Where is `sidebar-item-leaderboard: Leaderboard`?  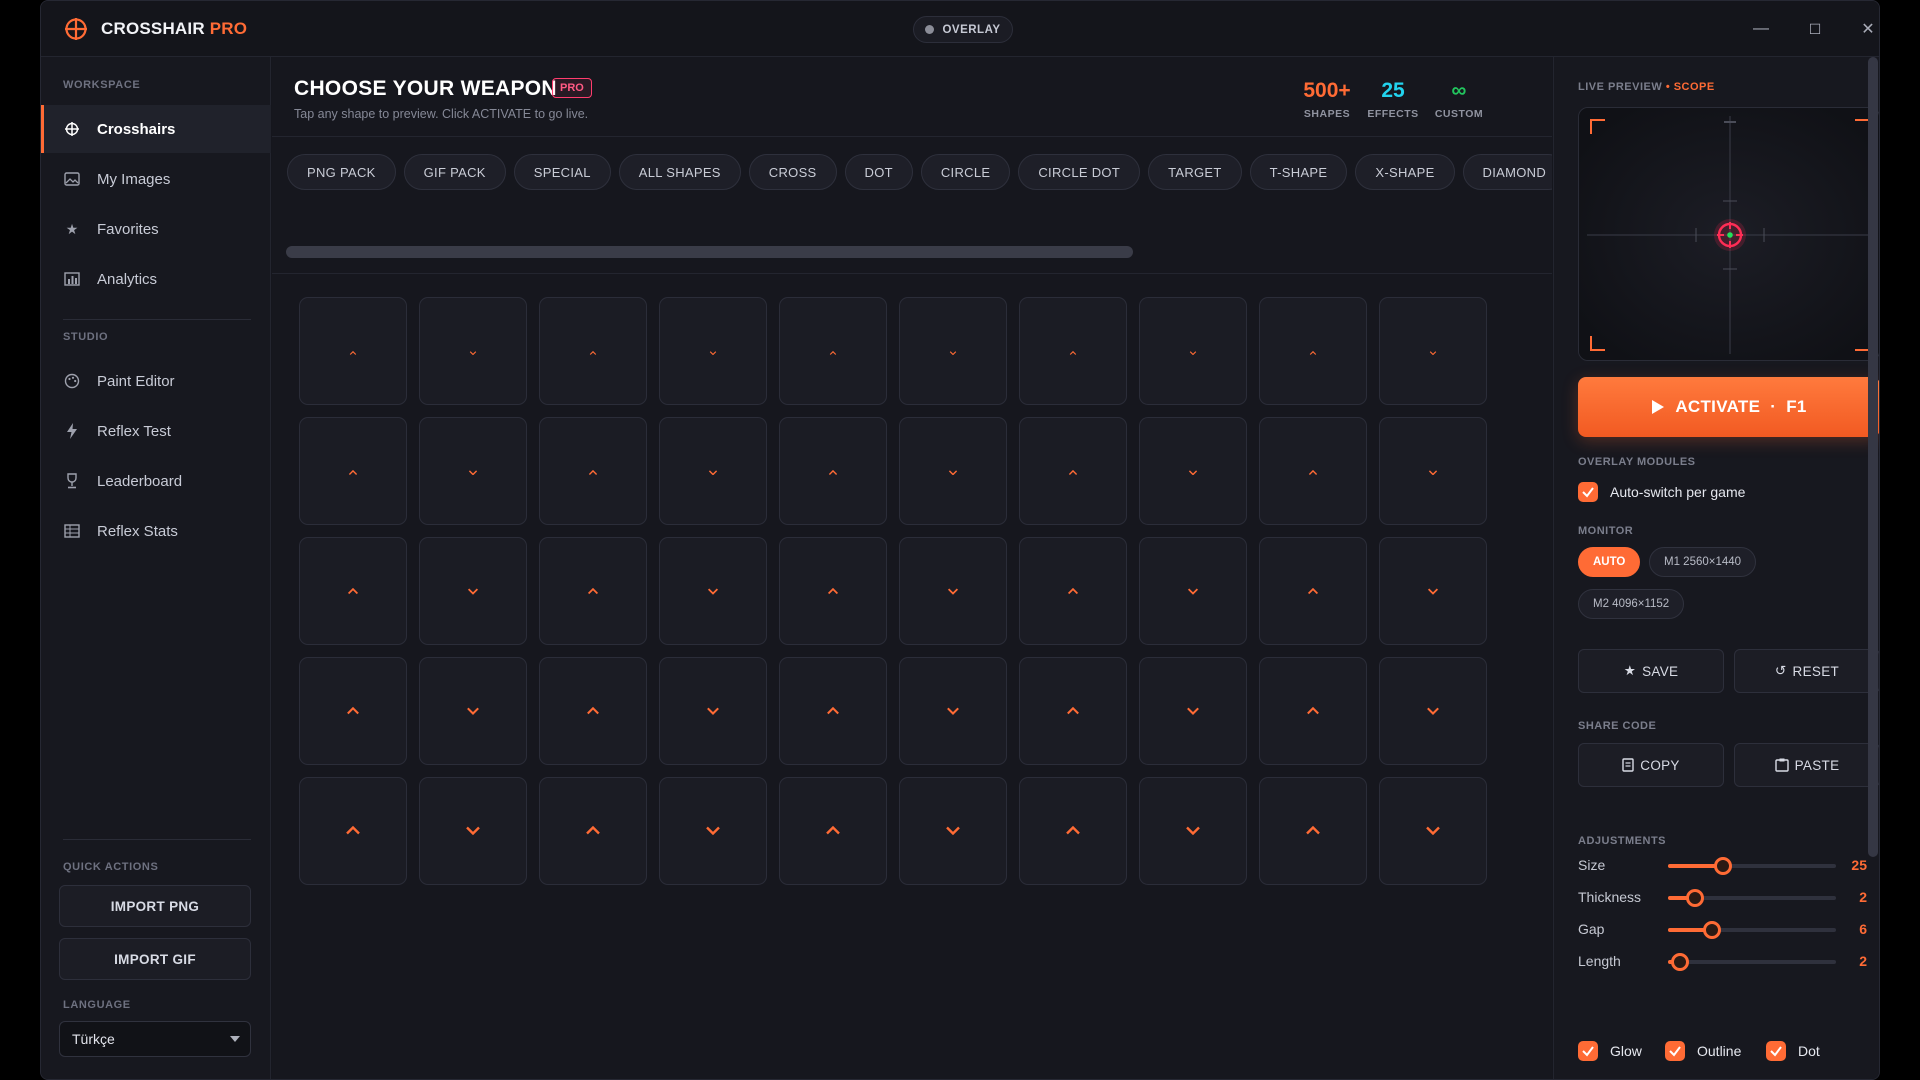
sidebar-item-leaderboard: Leaderboard is located at coordinates (156, 481).